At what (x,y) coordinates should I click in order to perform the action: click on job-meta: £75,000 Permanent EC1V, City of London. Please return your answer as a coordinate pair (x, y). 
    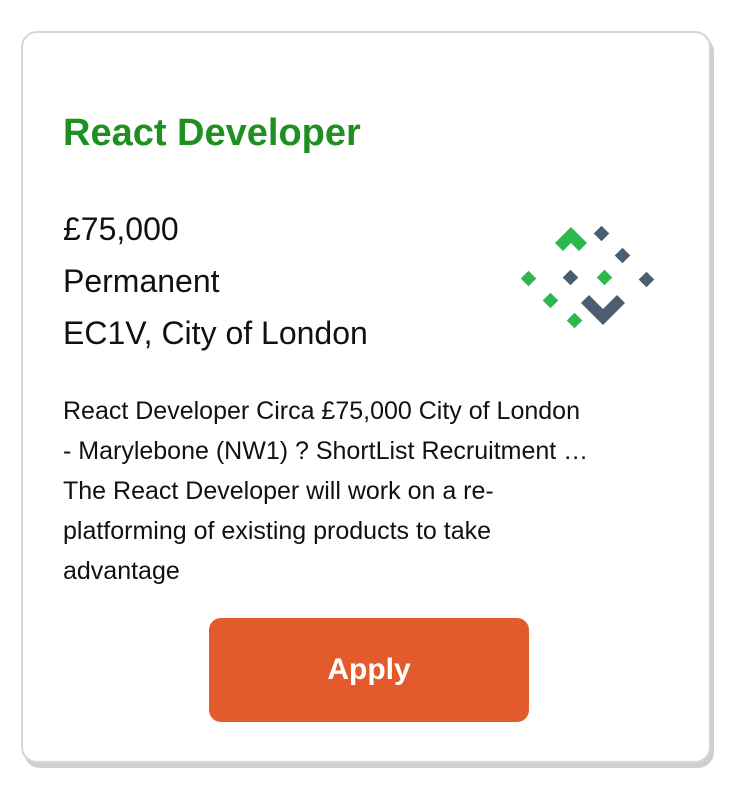
    Looking at the image, I should click on (215, 281).